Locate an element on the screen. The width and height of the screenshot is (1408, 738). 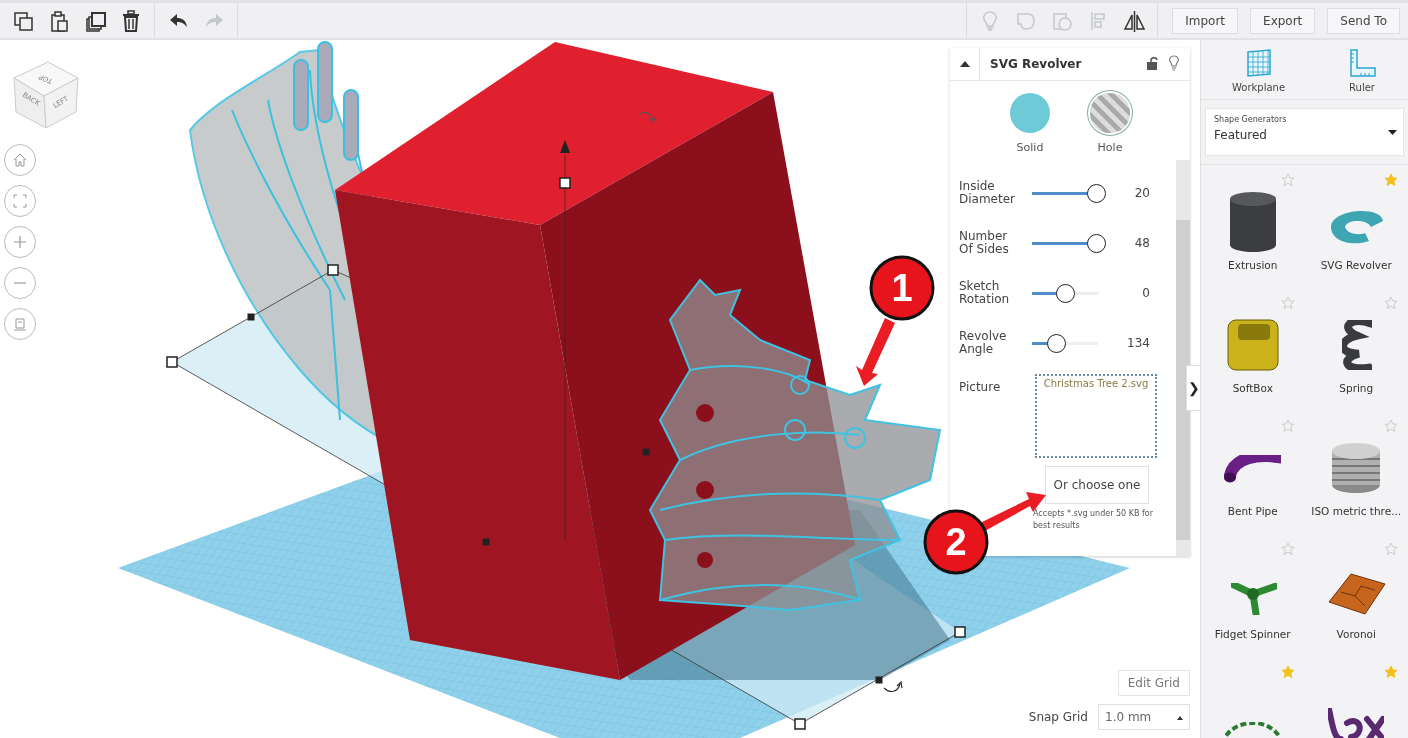
copy-icon is located at coordinates (23, 20).